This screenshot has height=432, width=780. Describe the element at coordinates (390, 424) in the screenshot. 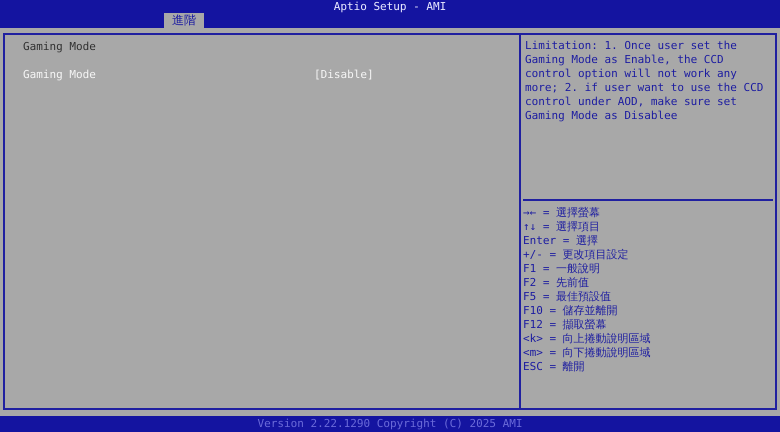

I see `version-text: Version 2.22.1290 Copyright (C) 2025 AMI` at that location.